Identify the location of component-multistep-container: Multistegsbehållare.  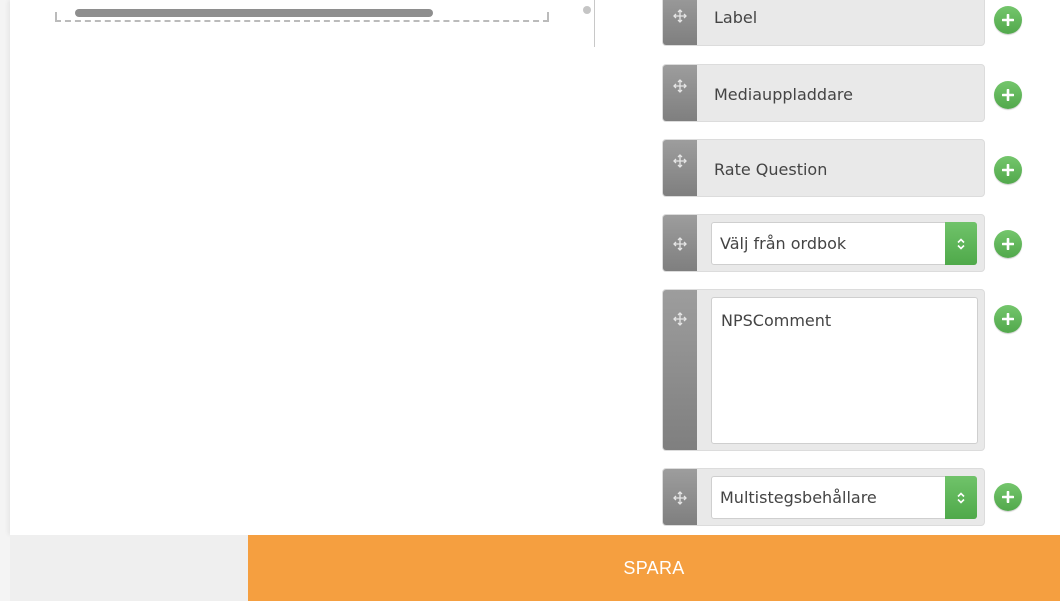
(823, 497).